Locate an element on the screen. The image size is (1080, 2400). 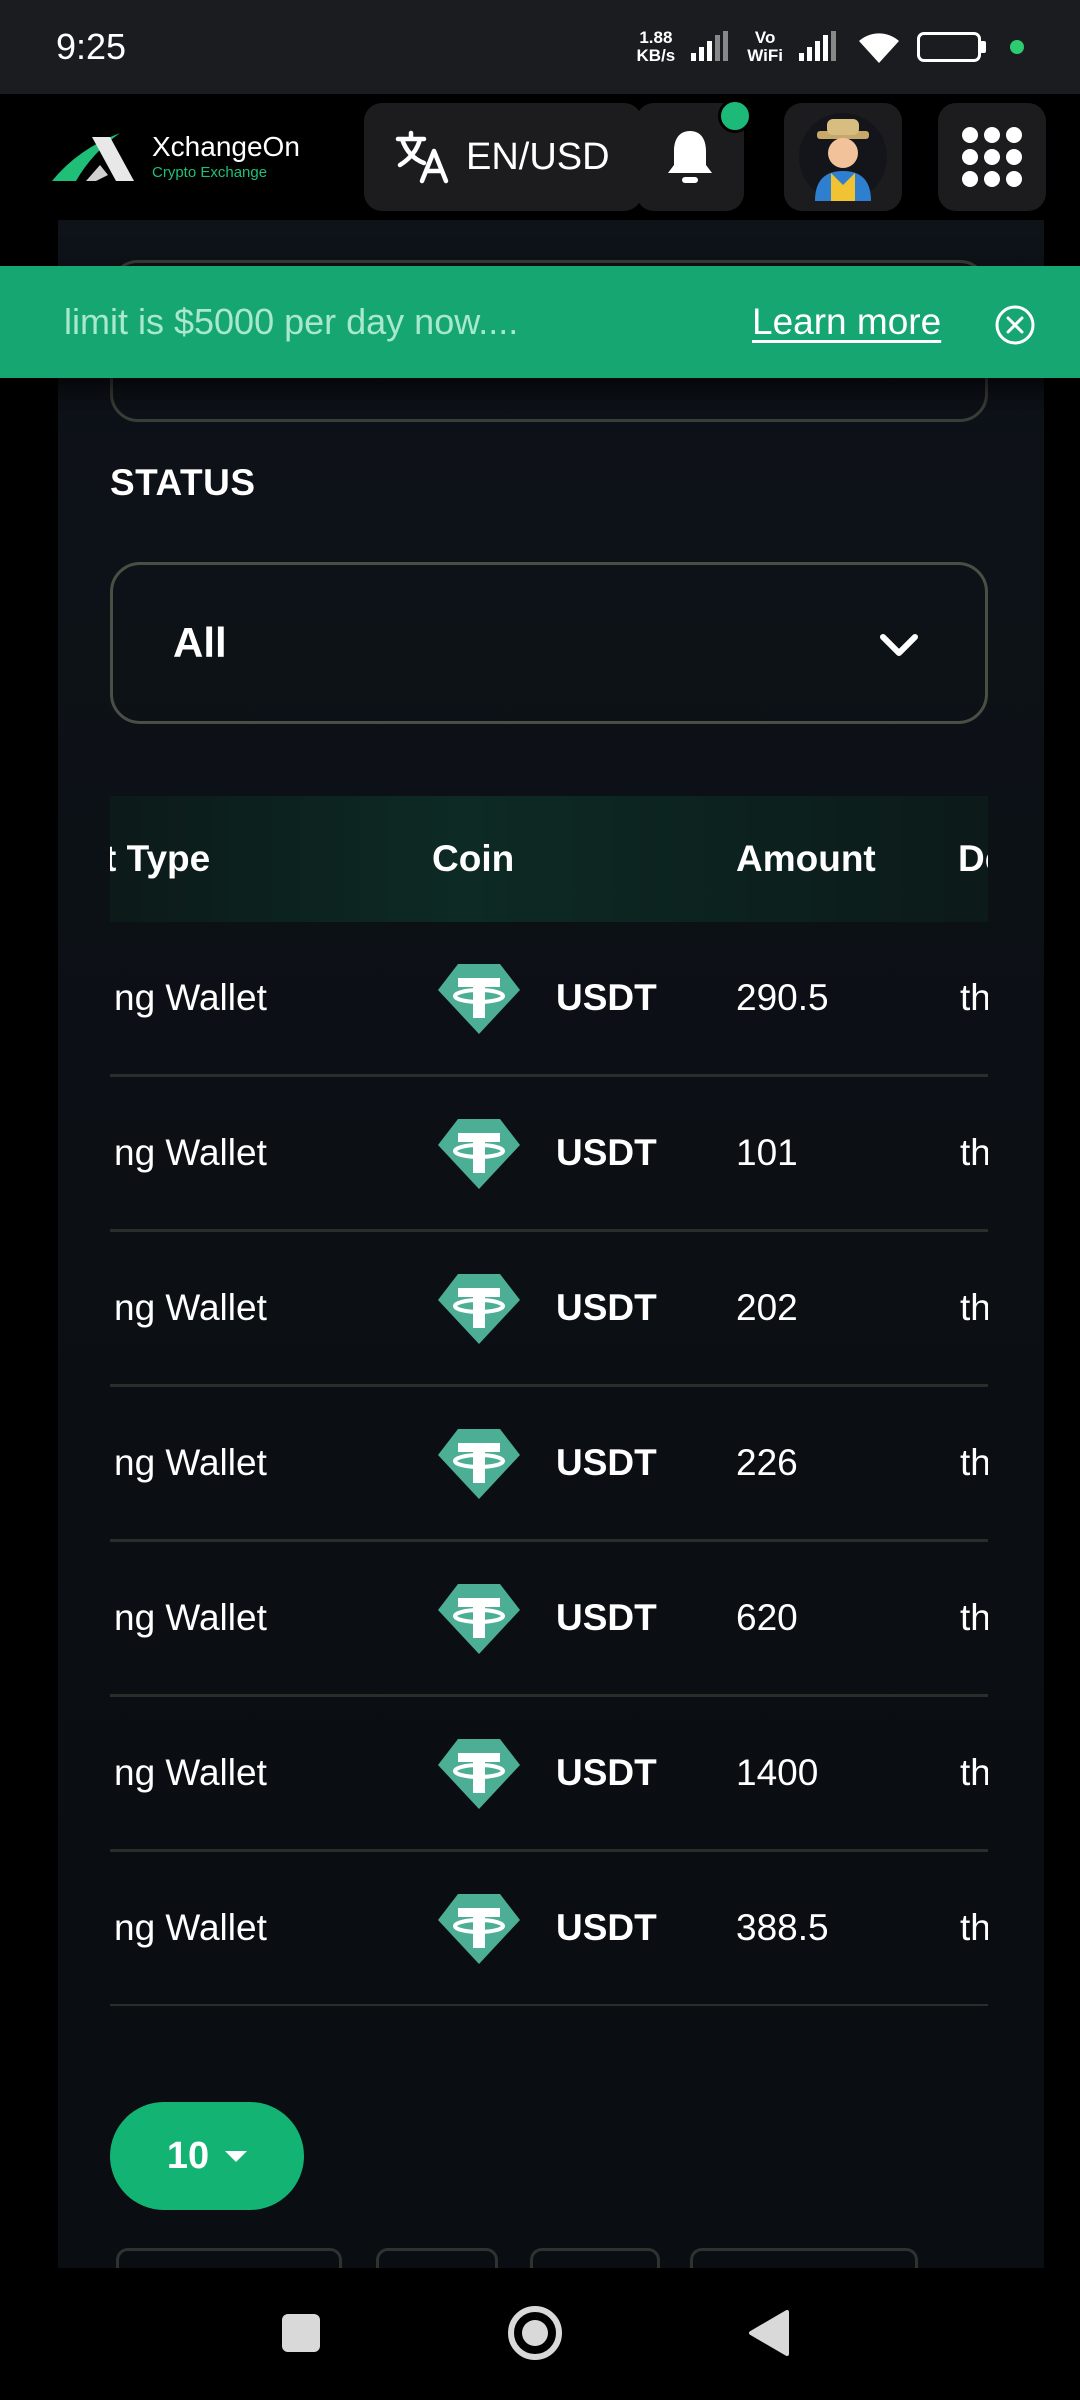
profile-button is located at coordinates (843, 157).